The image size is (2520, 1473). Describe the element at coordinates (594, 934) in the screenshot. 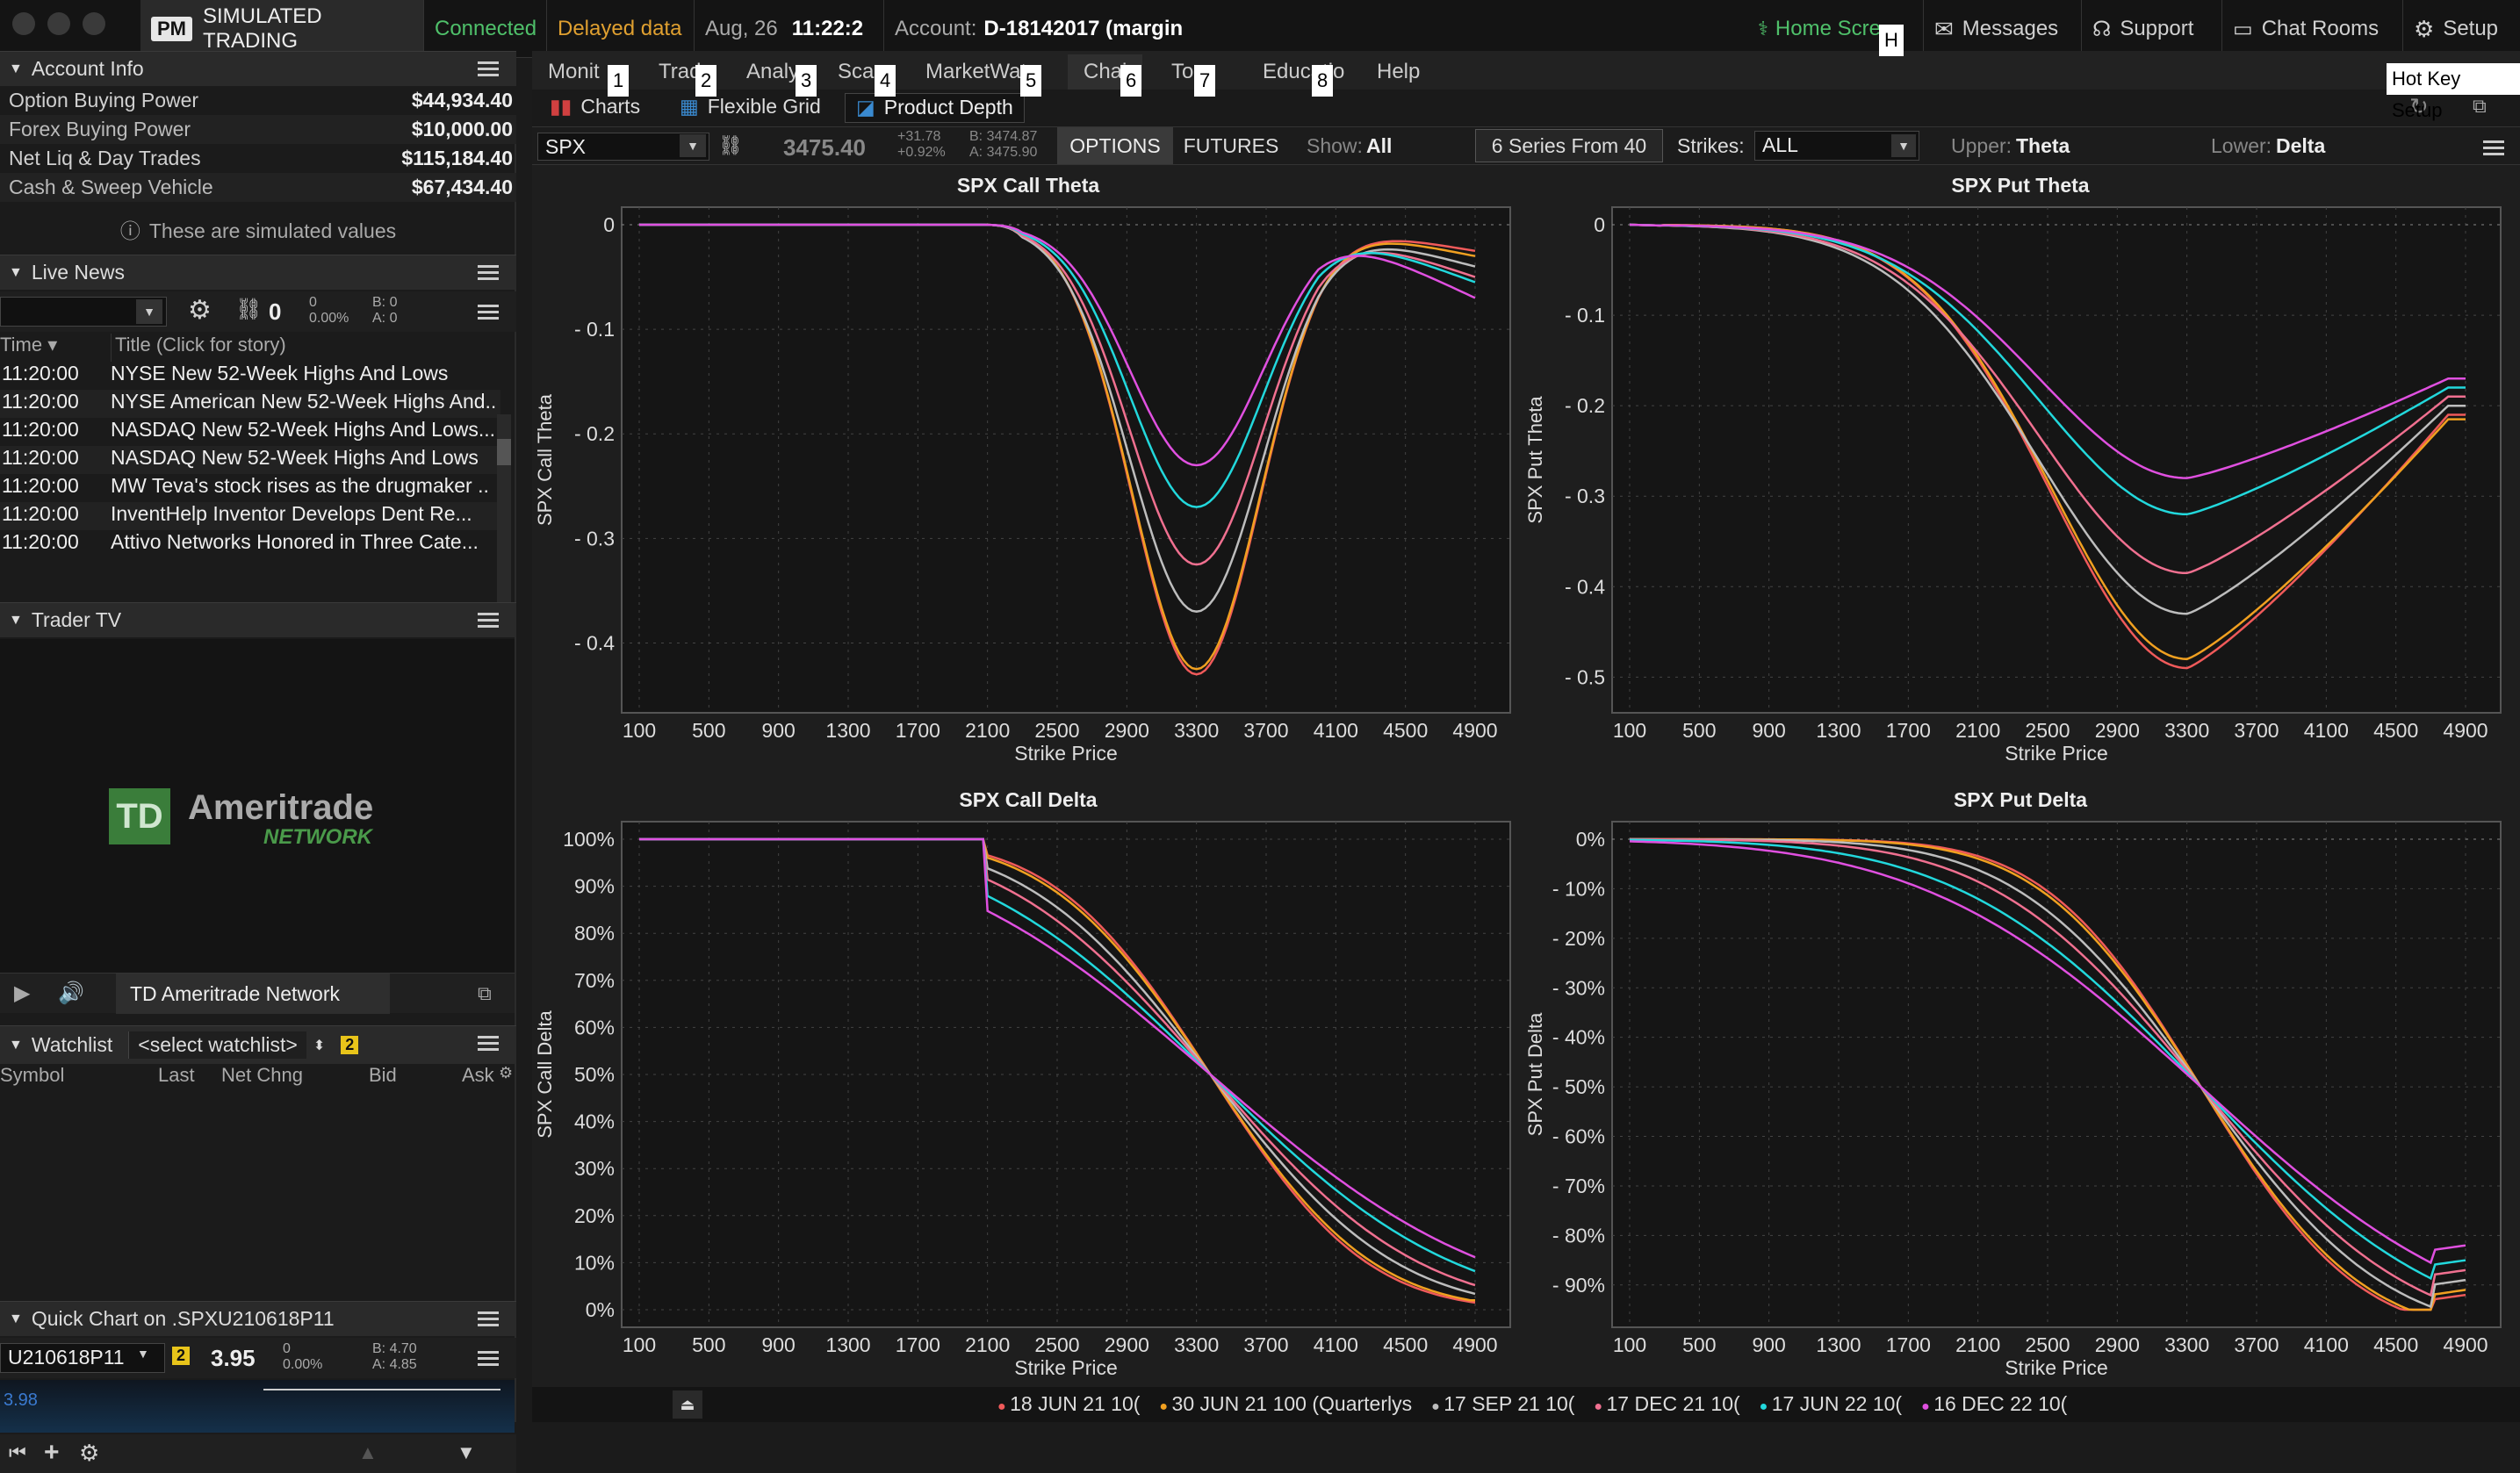

I see `y-tick-label: 80%` at that location.